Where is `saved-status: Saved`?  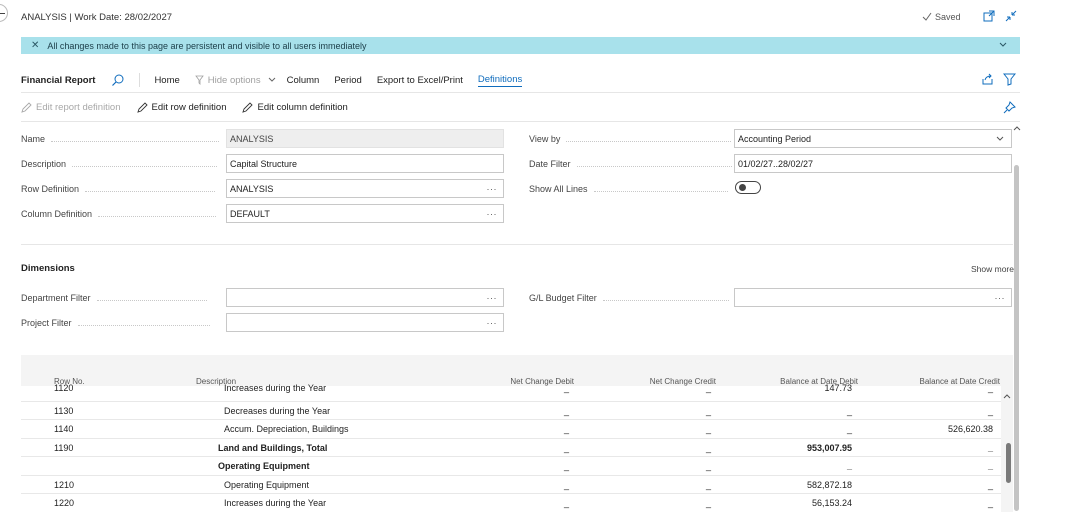
saved-status: Saved is located at coordinates (941, 17).